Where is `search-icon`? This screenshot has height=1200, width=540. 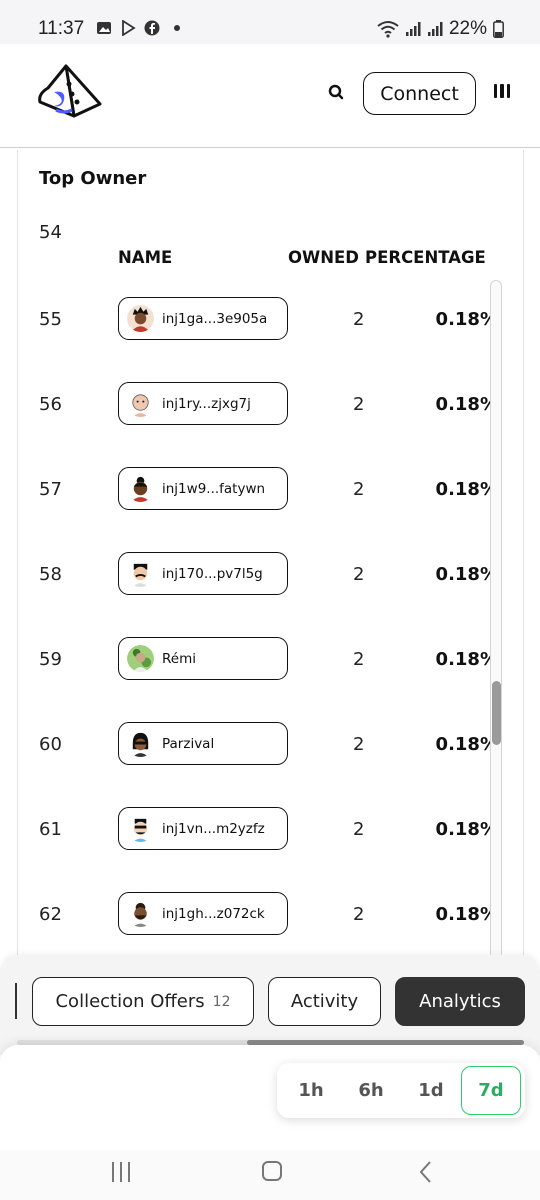
search-icon is located at coordinates (337, 93).